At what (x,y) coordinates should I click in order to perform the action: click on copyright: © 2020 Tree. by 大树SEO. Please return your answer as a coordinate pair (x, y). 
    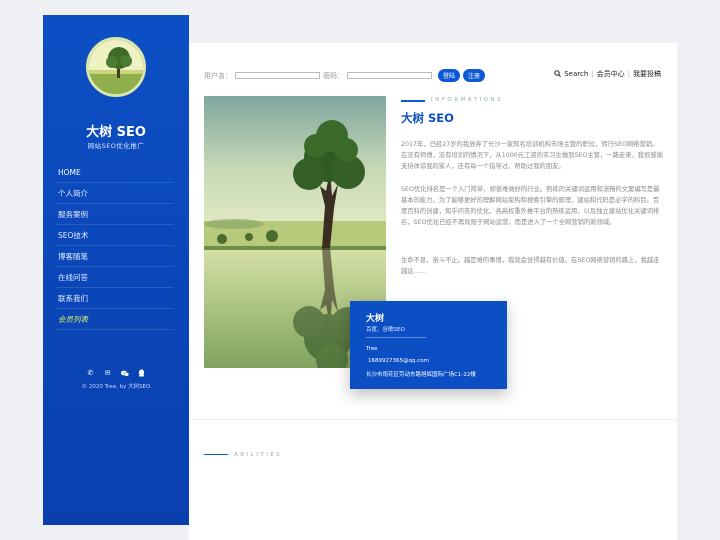
    Looking at the image, I should click on (116, 387).